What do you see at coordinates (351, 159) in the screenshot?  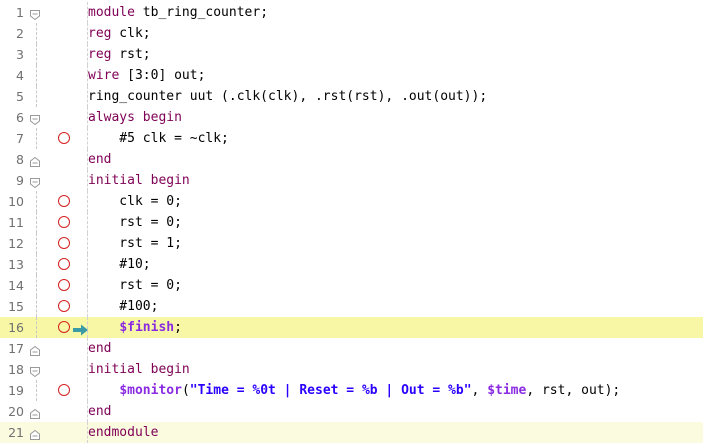 I see `code-line: 8 end` at bounding box center [351, 159].